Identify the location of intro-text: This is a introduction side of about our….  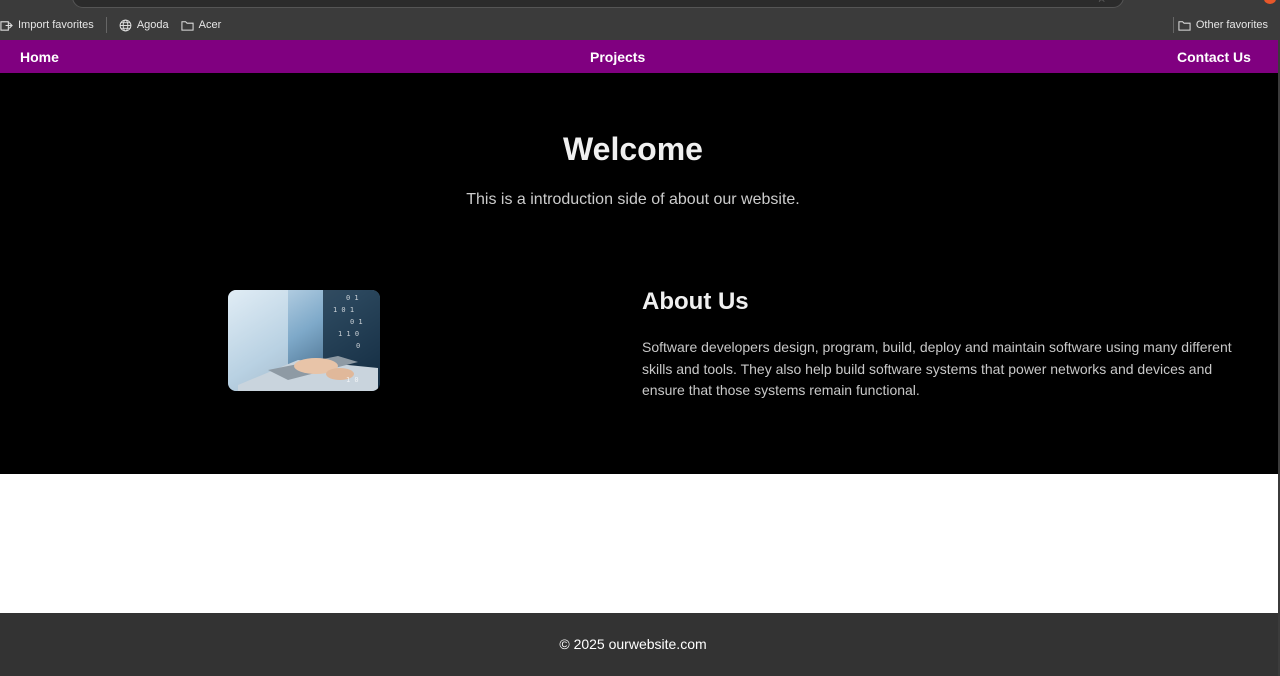
(633, 199).